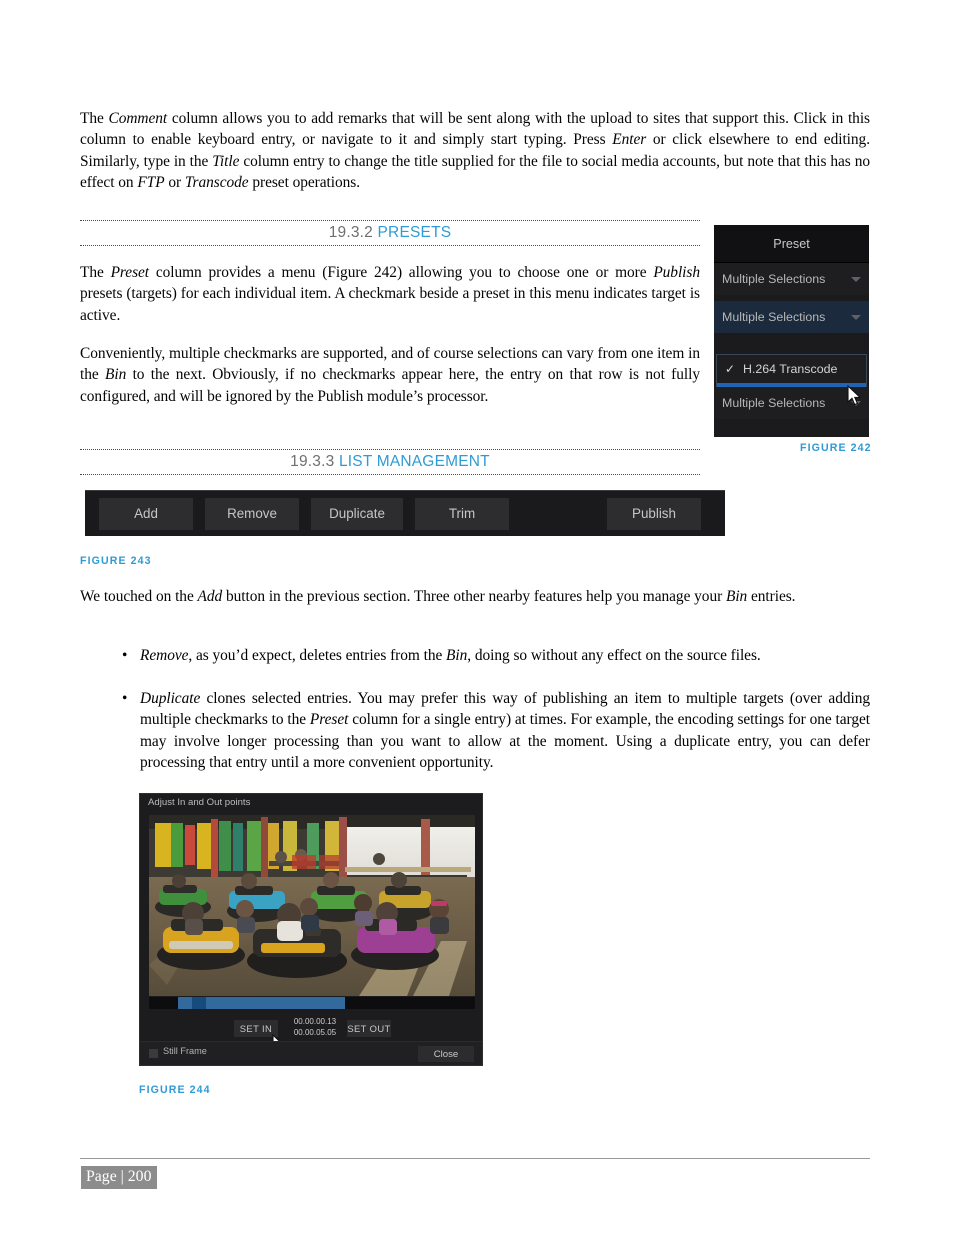  I want to click on heading-list-management-name: LIST MANAGEMENT, so click(414, 461).